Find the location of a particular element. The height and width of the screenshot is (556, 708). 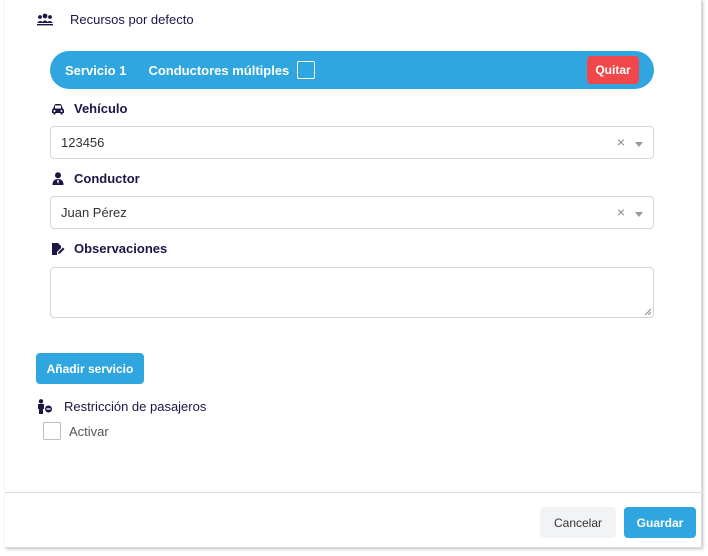

observations-label: Observaciones is located at coordinates (121, 248).